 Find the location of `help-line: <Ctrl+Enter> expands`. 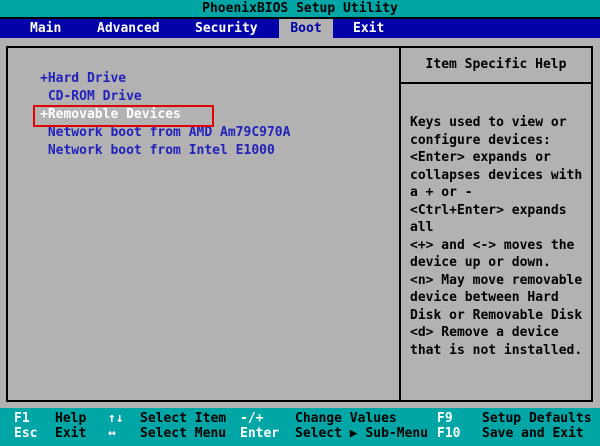

help-line: <Ctrl+Enter> expands is located at coordinates (488, 210).